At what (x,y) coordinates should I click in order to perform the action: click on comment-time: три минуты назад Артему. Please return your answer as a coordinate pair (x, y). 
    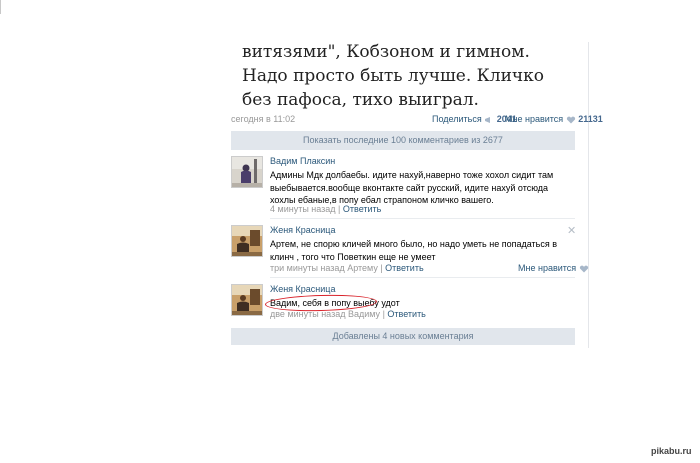
    Looking at the image, I should click on (324, 268).